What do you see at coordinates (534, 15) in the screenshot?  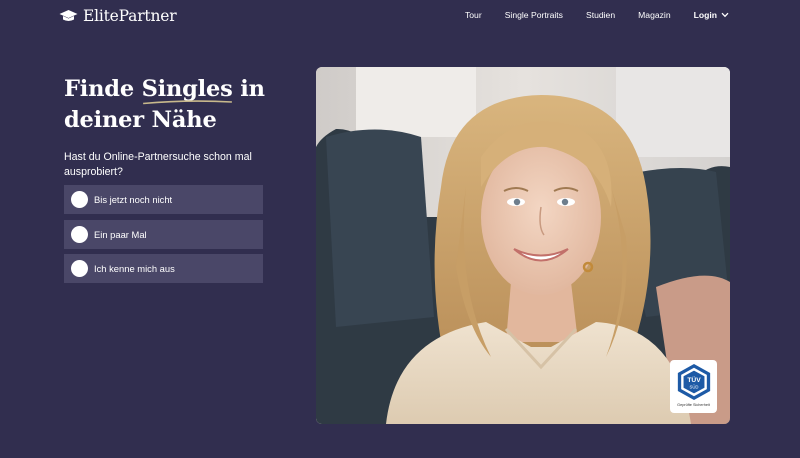 I see `nav-item-single-portraits: Single Portraits` at bounding box center [534, 15].